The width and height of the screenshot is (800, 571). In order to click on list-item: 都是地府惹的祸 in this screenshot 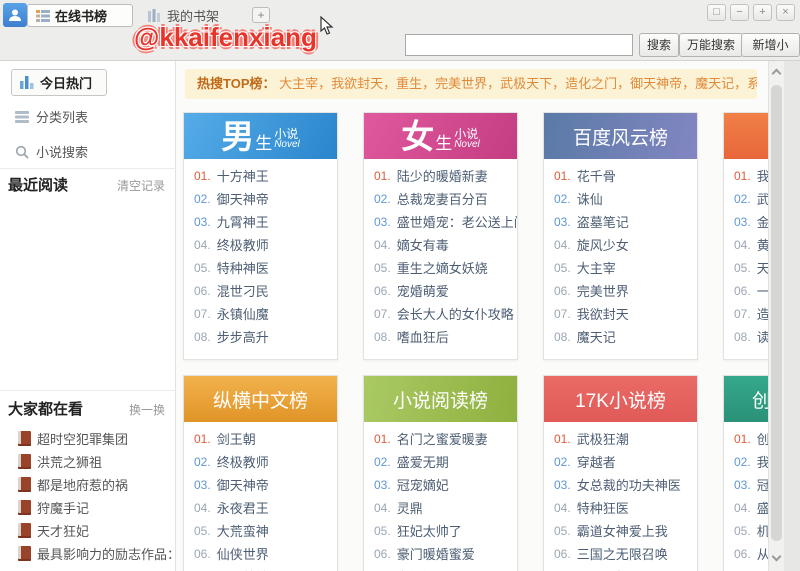, I will do `click(96, 484)`.